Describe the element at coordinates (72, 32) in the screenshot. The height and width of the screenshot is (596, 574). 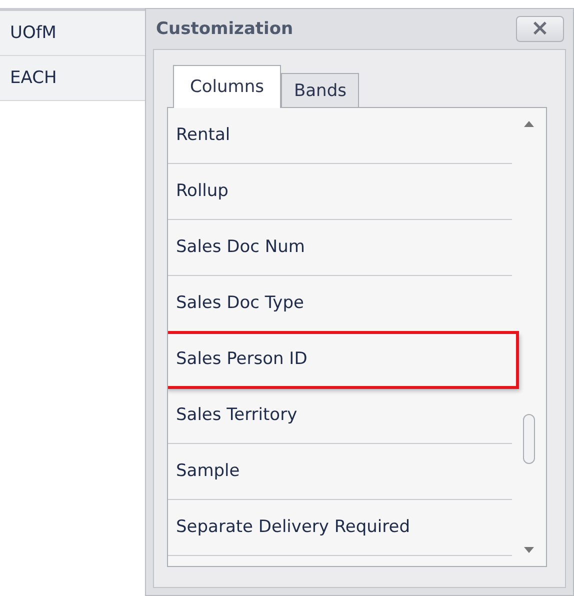
I see `column-header: UOfM` at that location.